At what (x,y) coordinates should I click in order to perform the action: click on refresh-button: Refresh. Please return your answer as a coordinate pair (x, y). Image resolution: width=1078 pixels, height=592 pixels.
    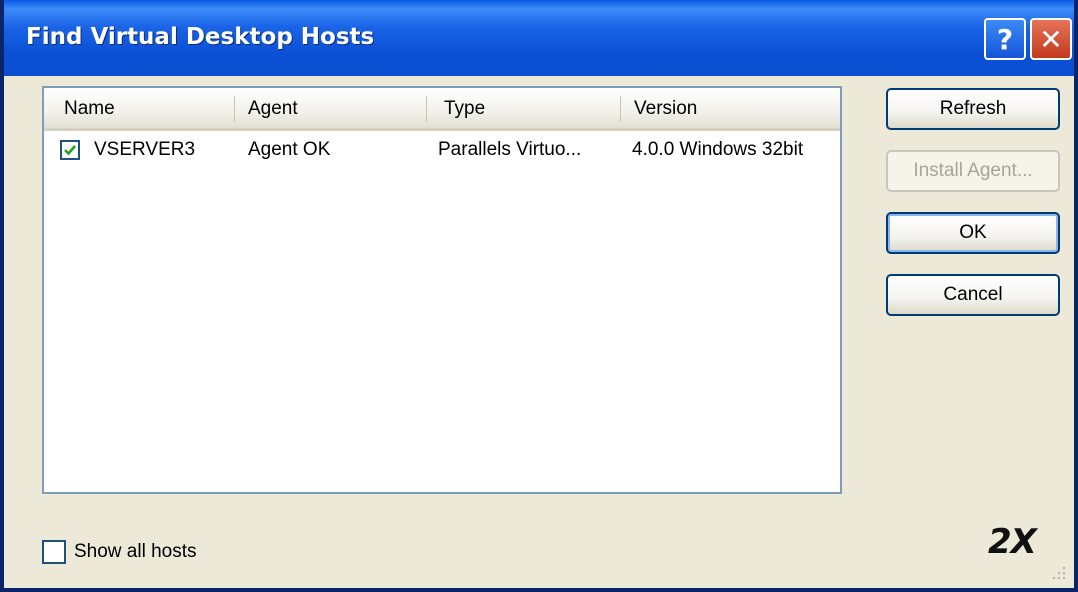
    Looking at the image, I should click on (973, 109).